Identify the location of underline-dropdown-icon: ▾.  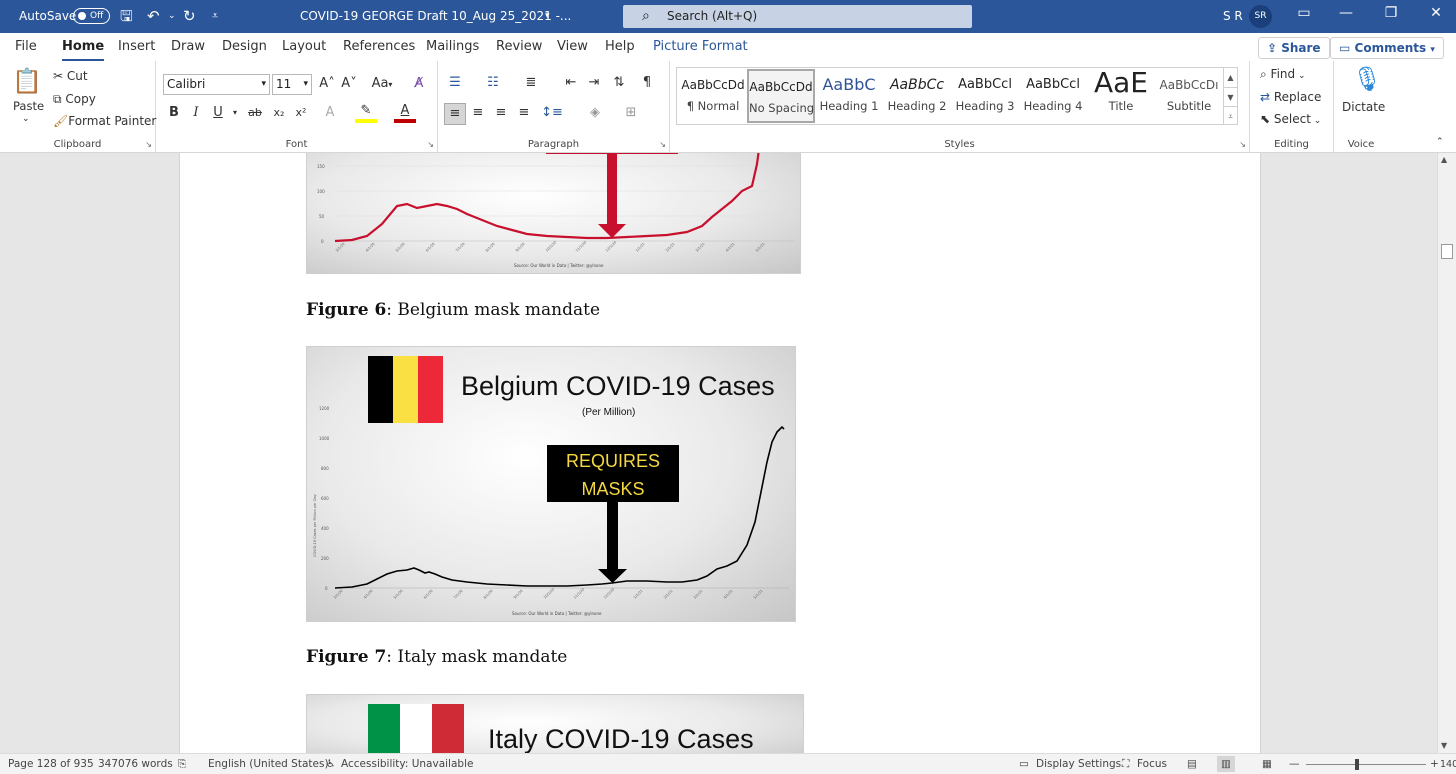
(235, 113).